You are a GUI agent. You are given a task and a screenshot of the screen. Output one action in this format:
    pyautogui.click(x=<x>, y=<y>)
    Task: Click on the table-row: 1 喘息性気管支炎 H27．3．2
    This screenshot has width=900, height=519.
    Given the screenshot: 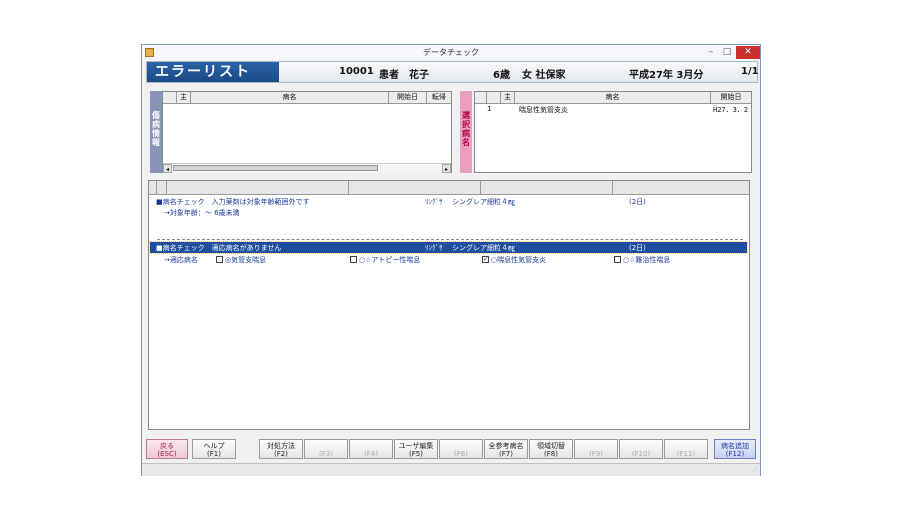 What is the action you would take?
    pyautogui.click(x=613, y=109)
    